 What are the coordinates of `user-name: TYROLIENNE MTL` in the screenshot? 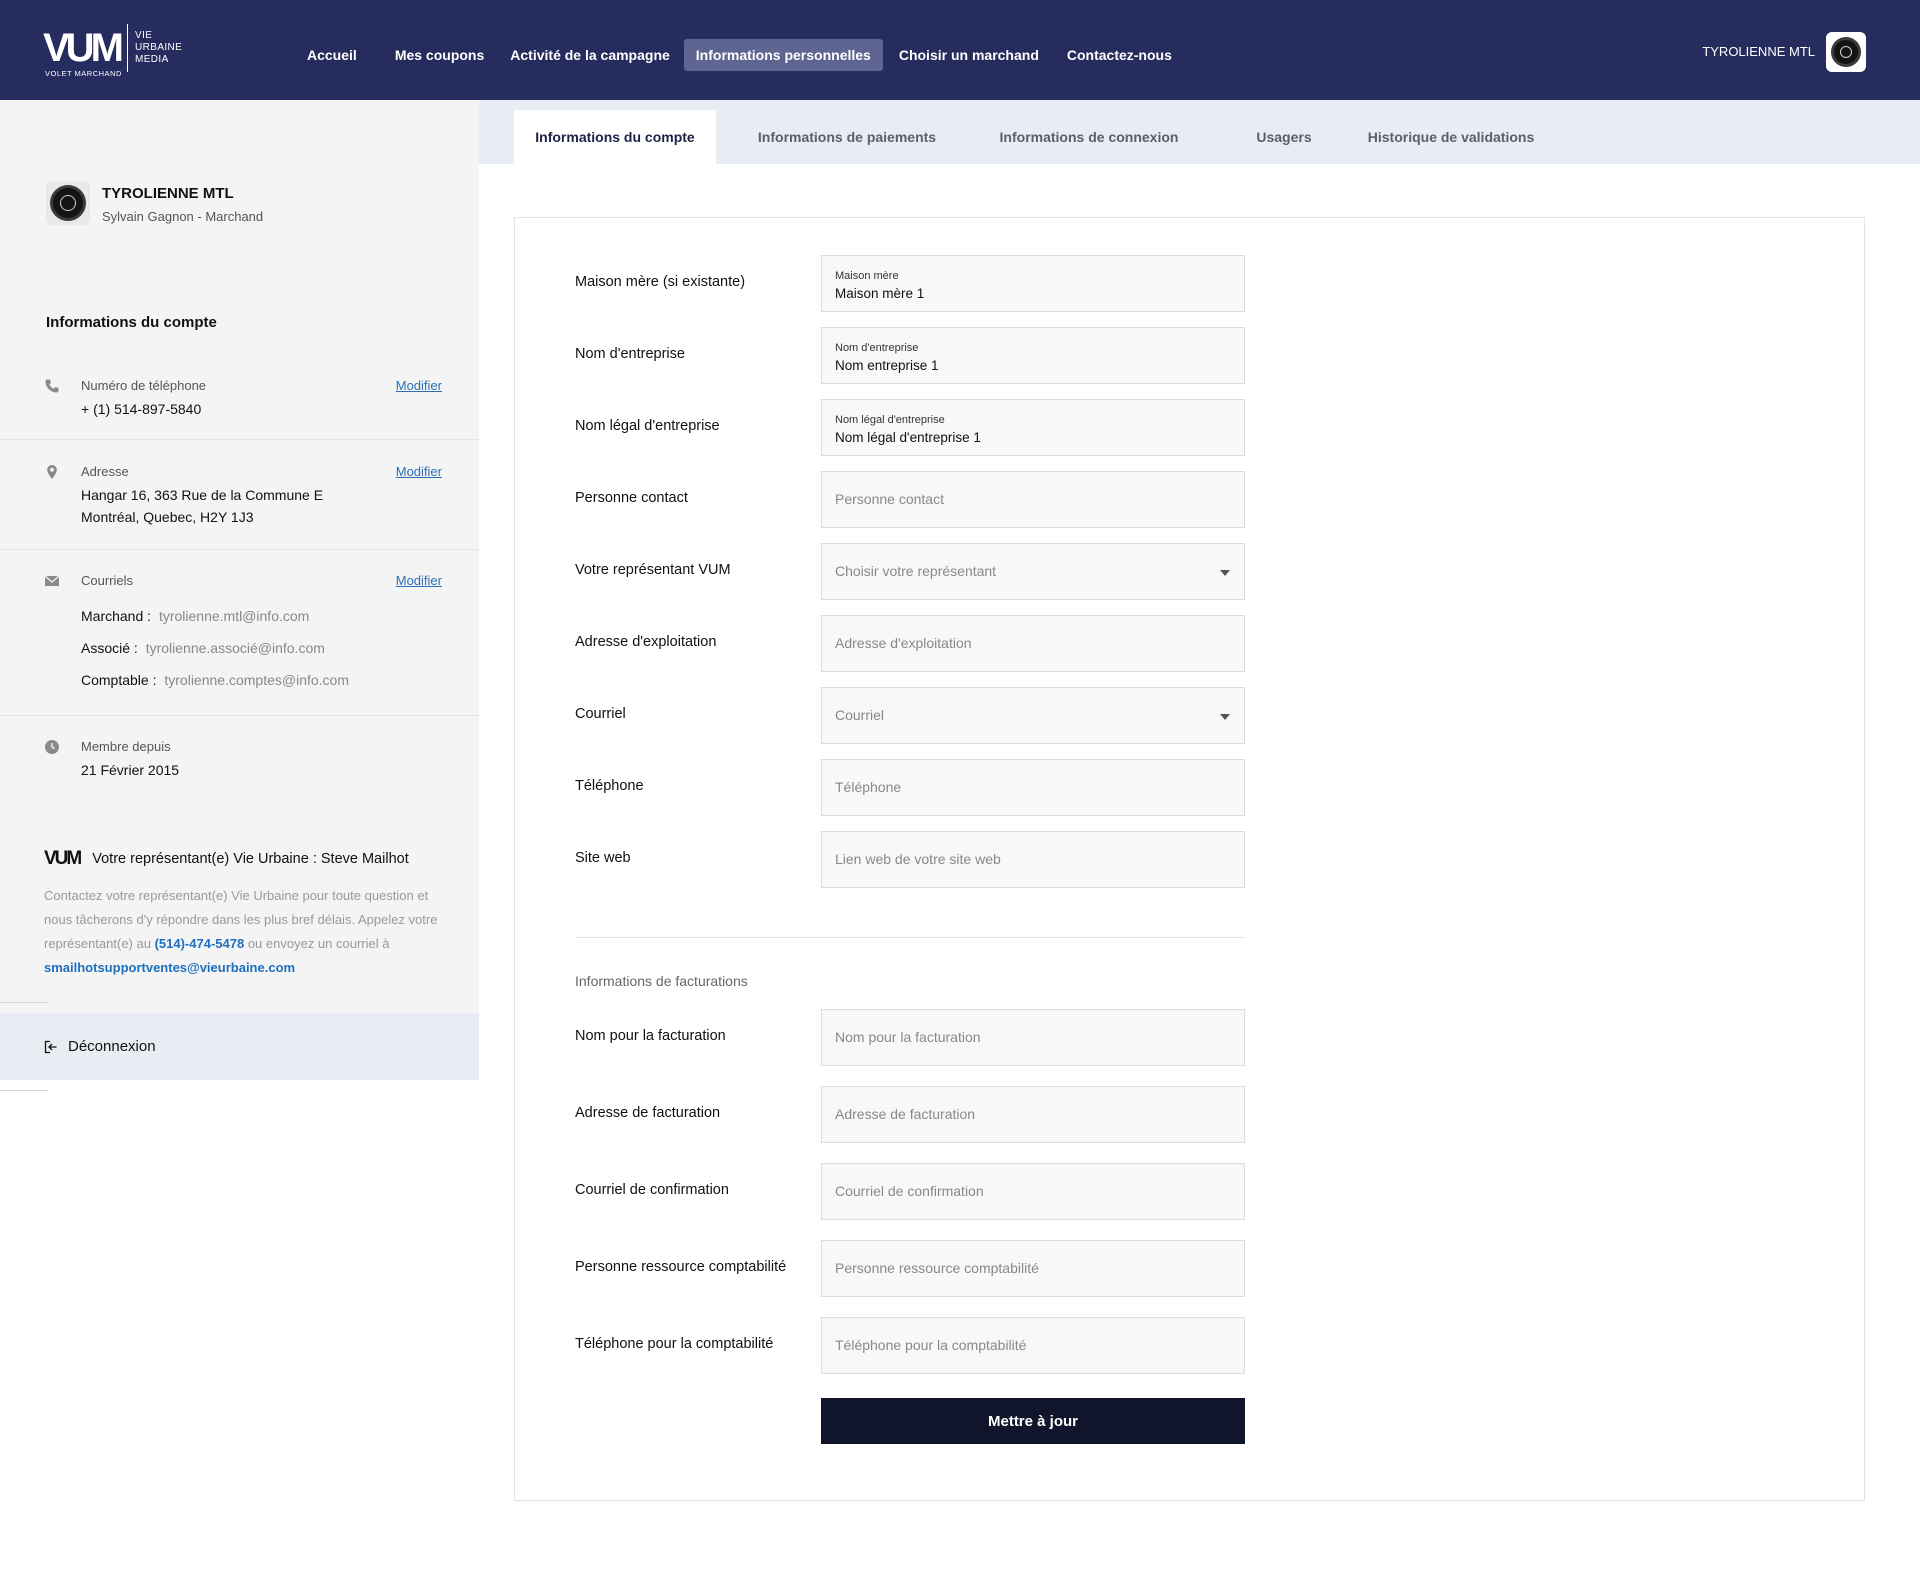 It's located at (1758, 51).